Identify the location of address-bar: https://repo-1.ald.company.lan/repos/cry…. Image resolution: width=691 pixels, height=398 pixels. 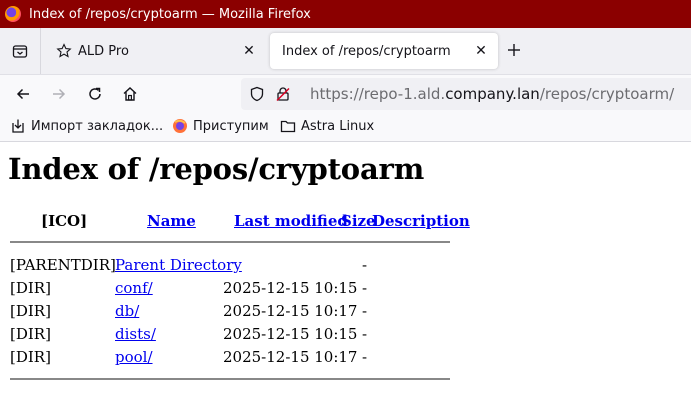
(466, 94).